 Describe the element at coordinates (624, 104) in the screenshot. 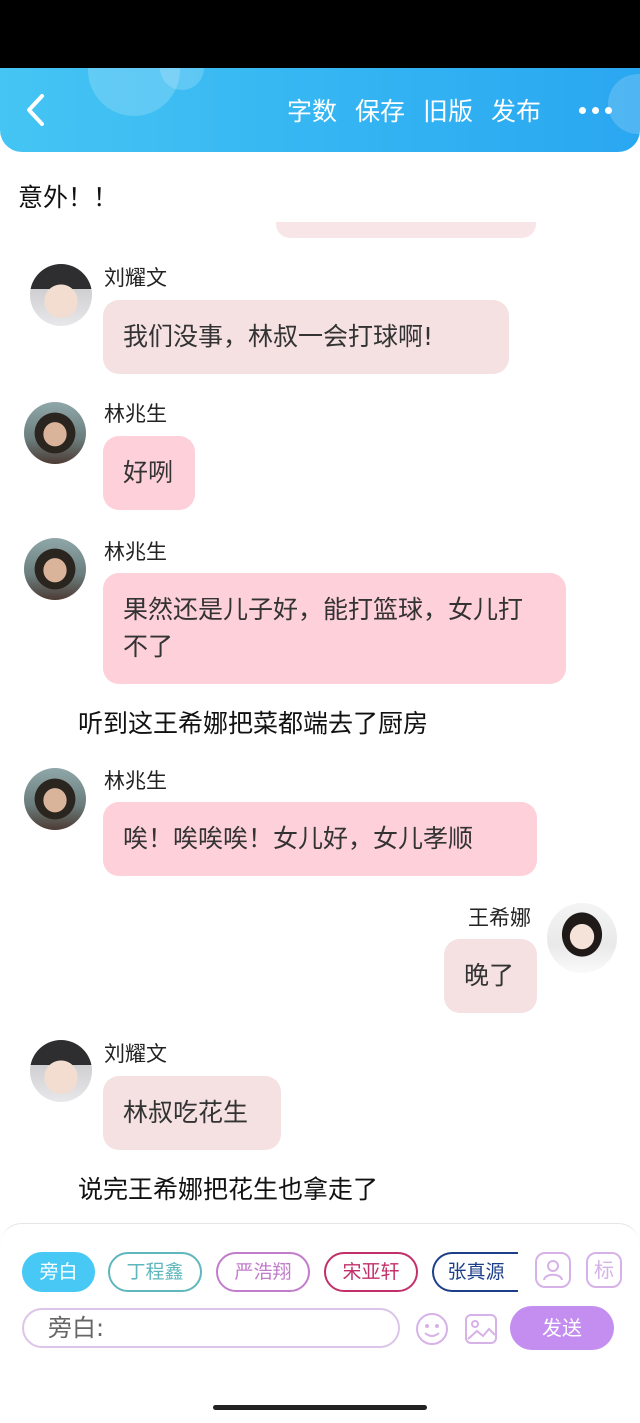

I see `header-decoration` at that location.